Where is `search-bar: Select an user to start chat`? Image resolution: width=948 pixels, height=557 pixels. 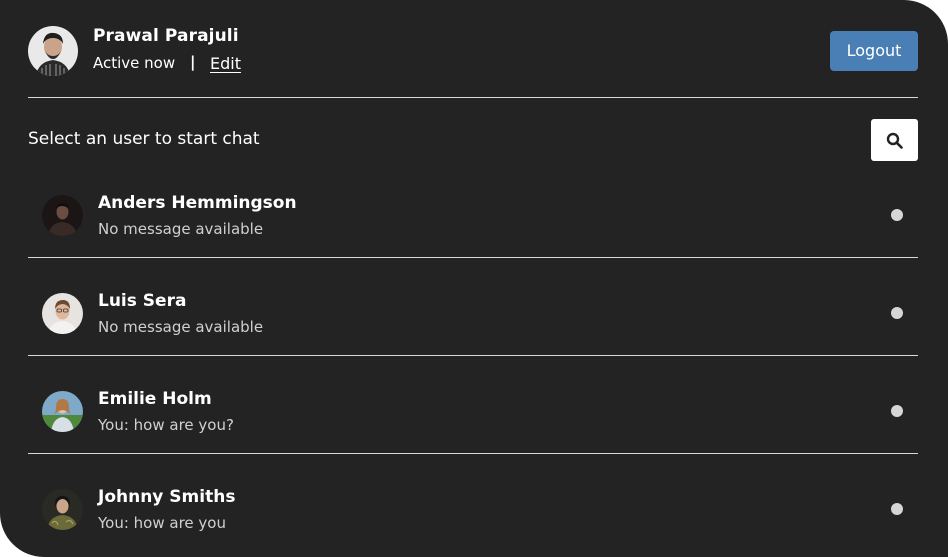 search-bar: Select an user to start chat is located at coordinates (473, 140).